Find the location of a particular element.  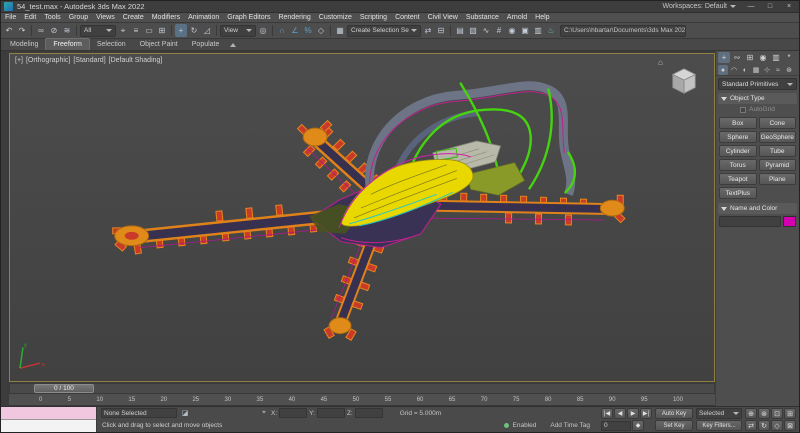

viewcube: ⌂ is located at coordinates (681, 78).